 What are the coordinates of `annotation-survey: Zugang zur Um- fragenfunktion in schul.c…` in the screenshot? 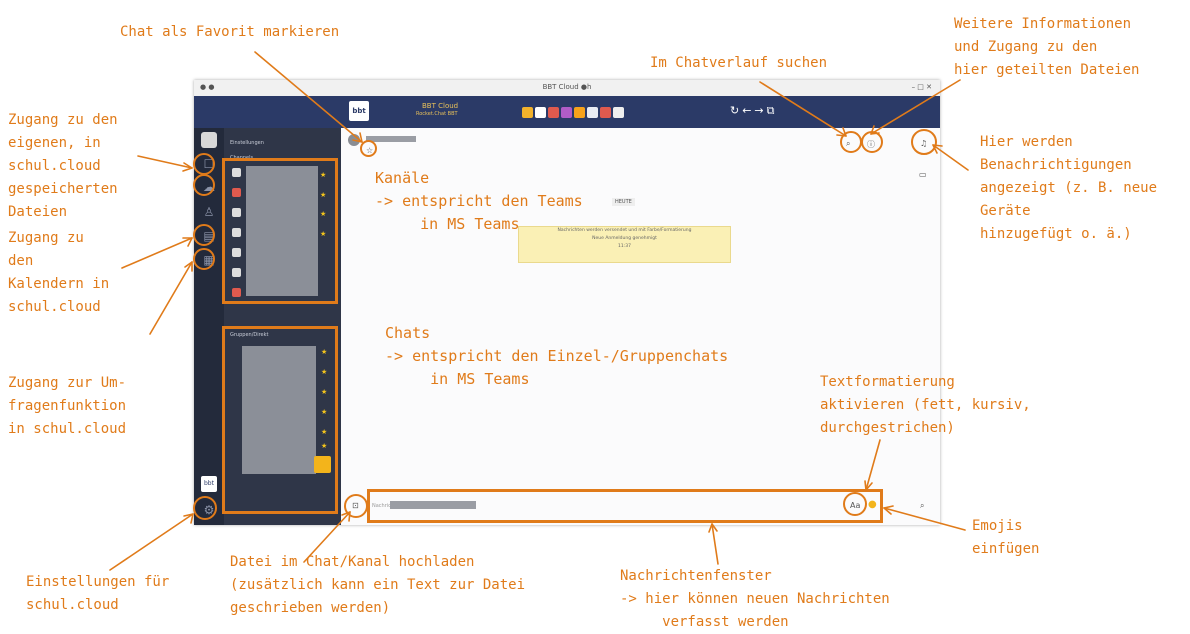 It's located at (67, 406).